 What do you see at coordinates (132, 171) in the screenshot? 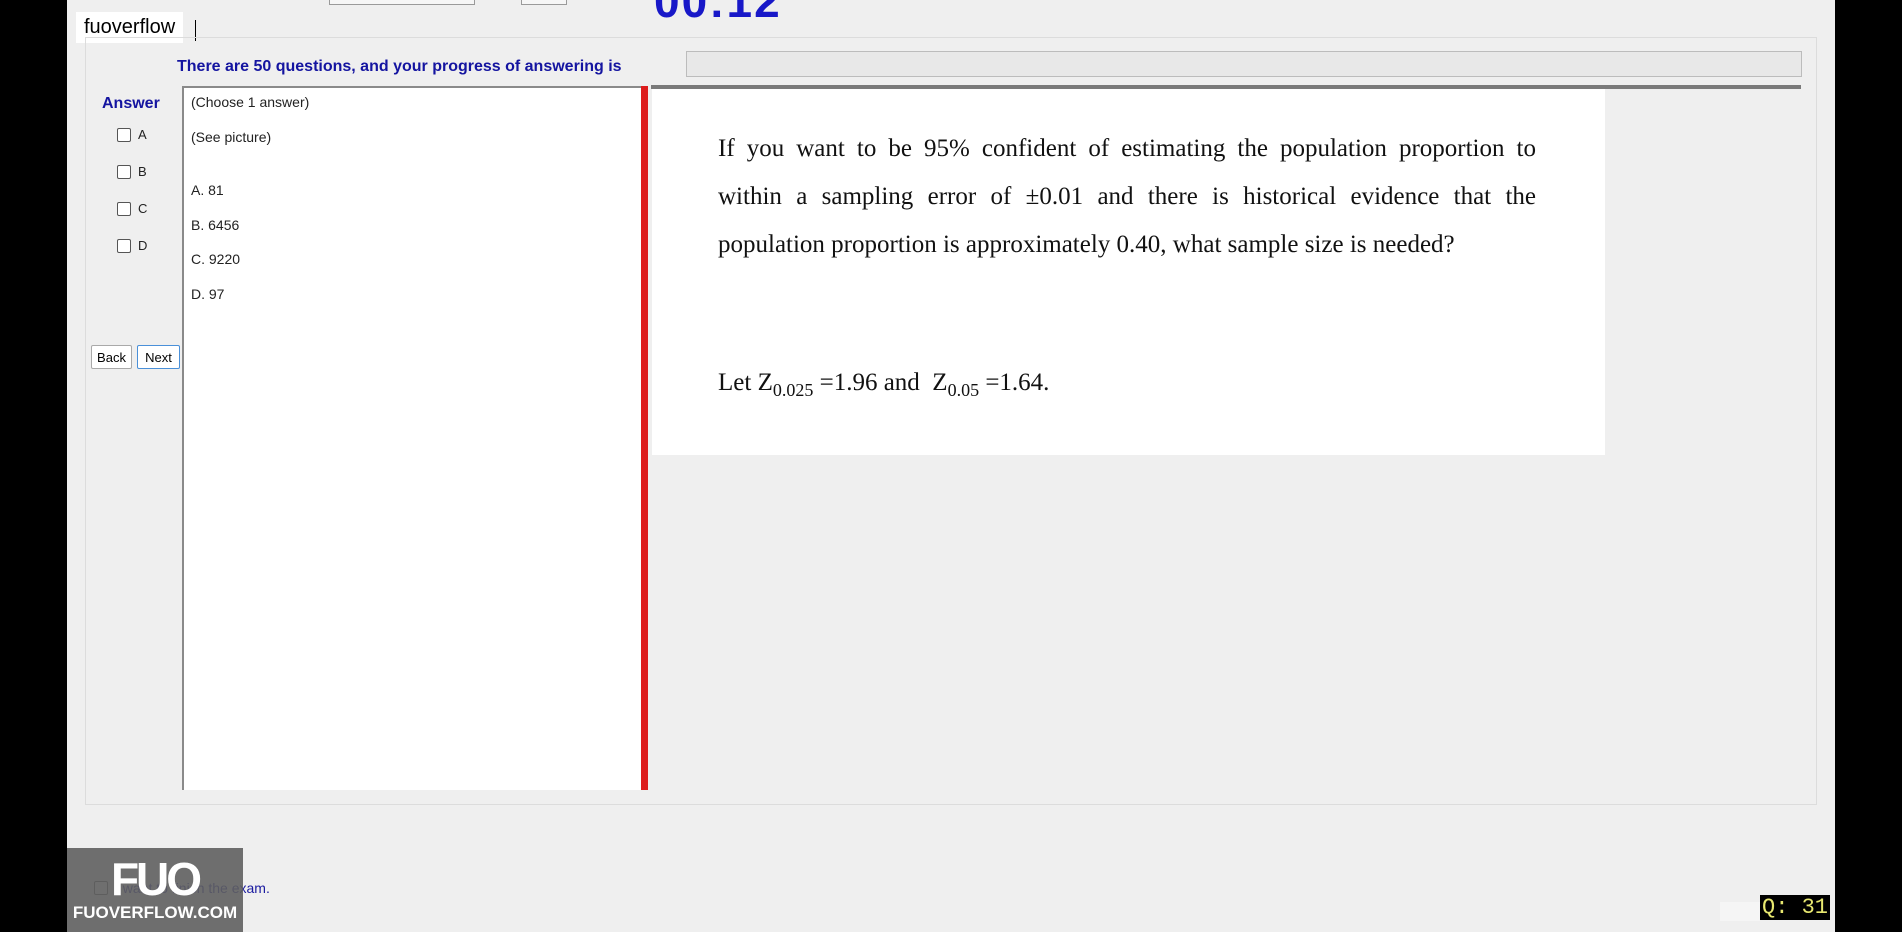
I see `answer-option-b: B` at bounding box center [132, 171].